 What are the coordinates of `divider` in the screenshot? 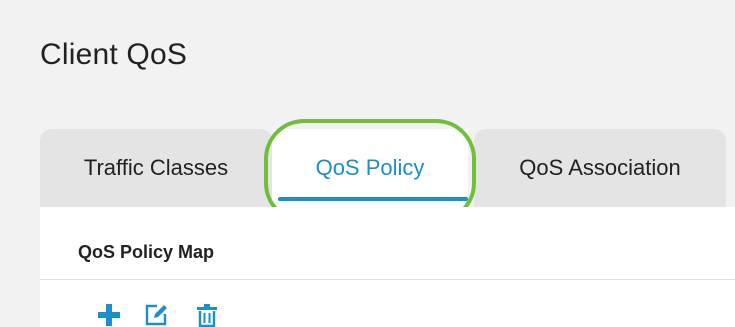 It's located at (387, 279).